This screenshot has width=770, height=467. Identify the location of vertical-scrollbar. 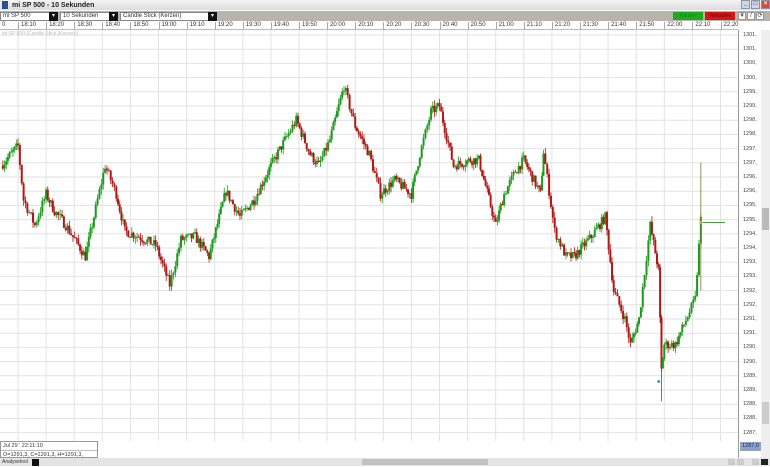
(765, 244).